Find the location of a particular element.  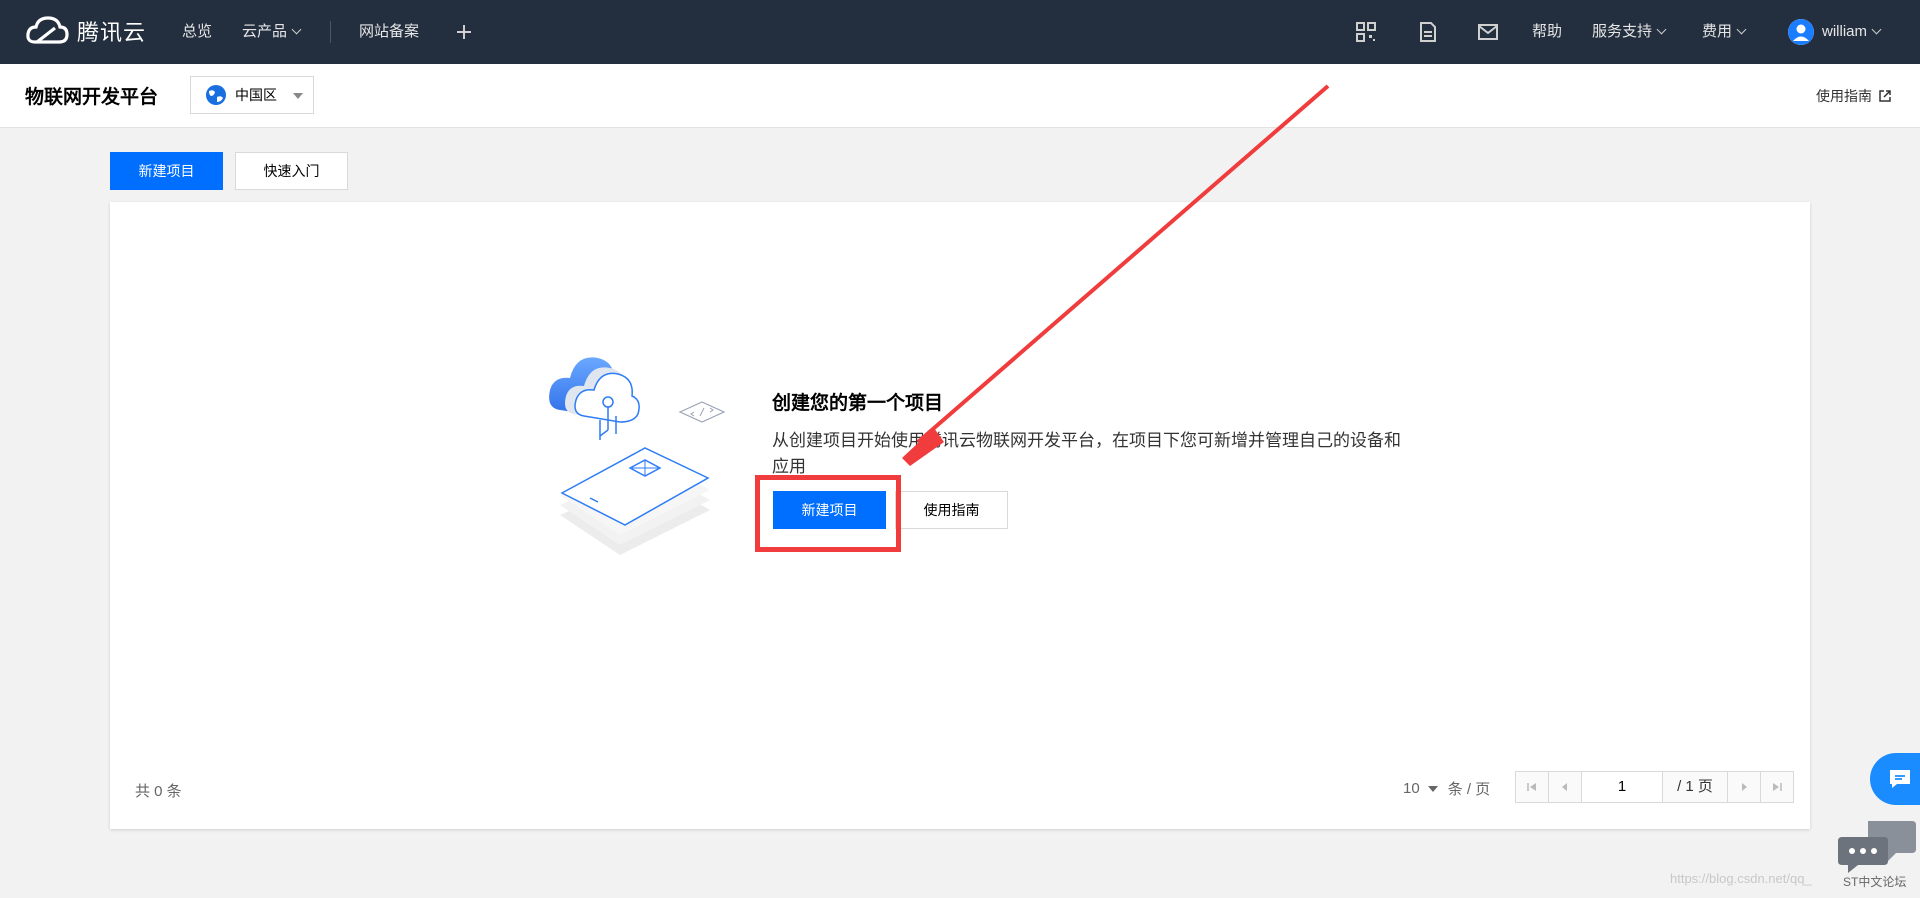

tencent-cloud-logo: 腾讯云 is located at coordinates (85, 31).